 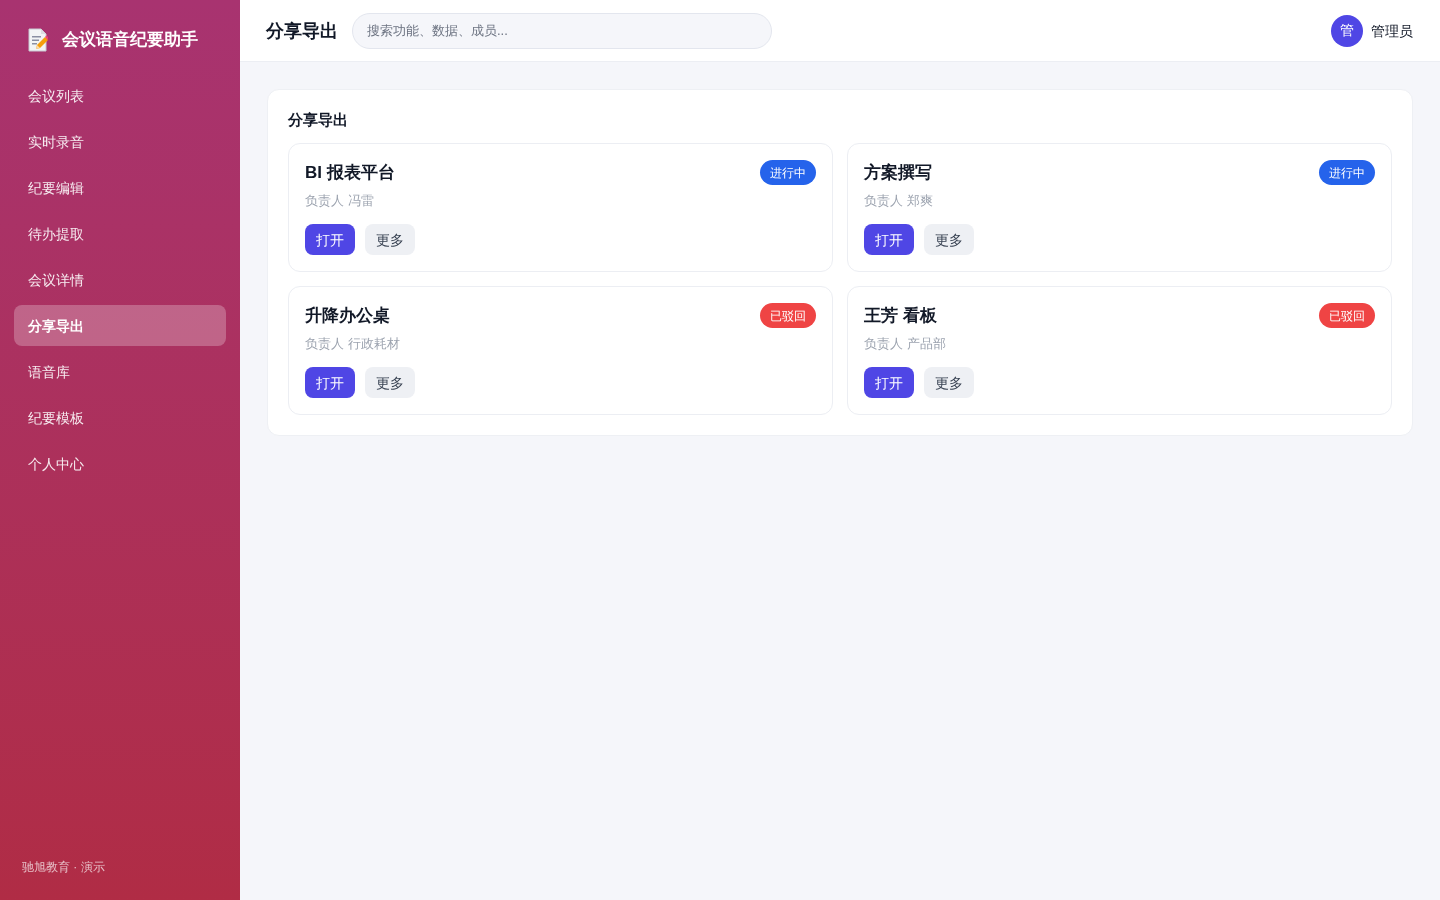 I want to click on nav-item: 会议详情, so click(x=120, y=279).